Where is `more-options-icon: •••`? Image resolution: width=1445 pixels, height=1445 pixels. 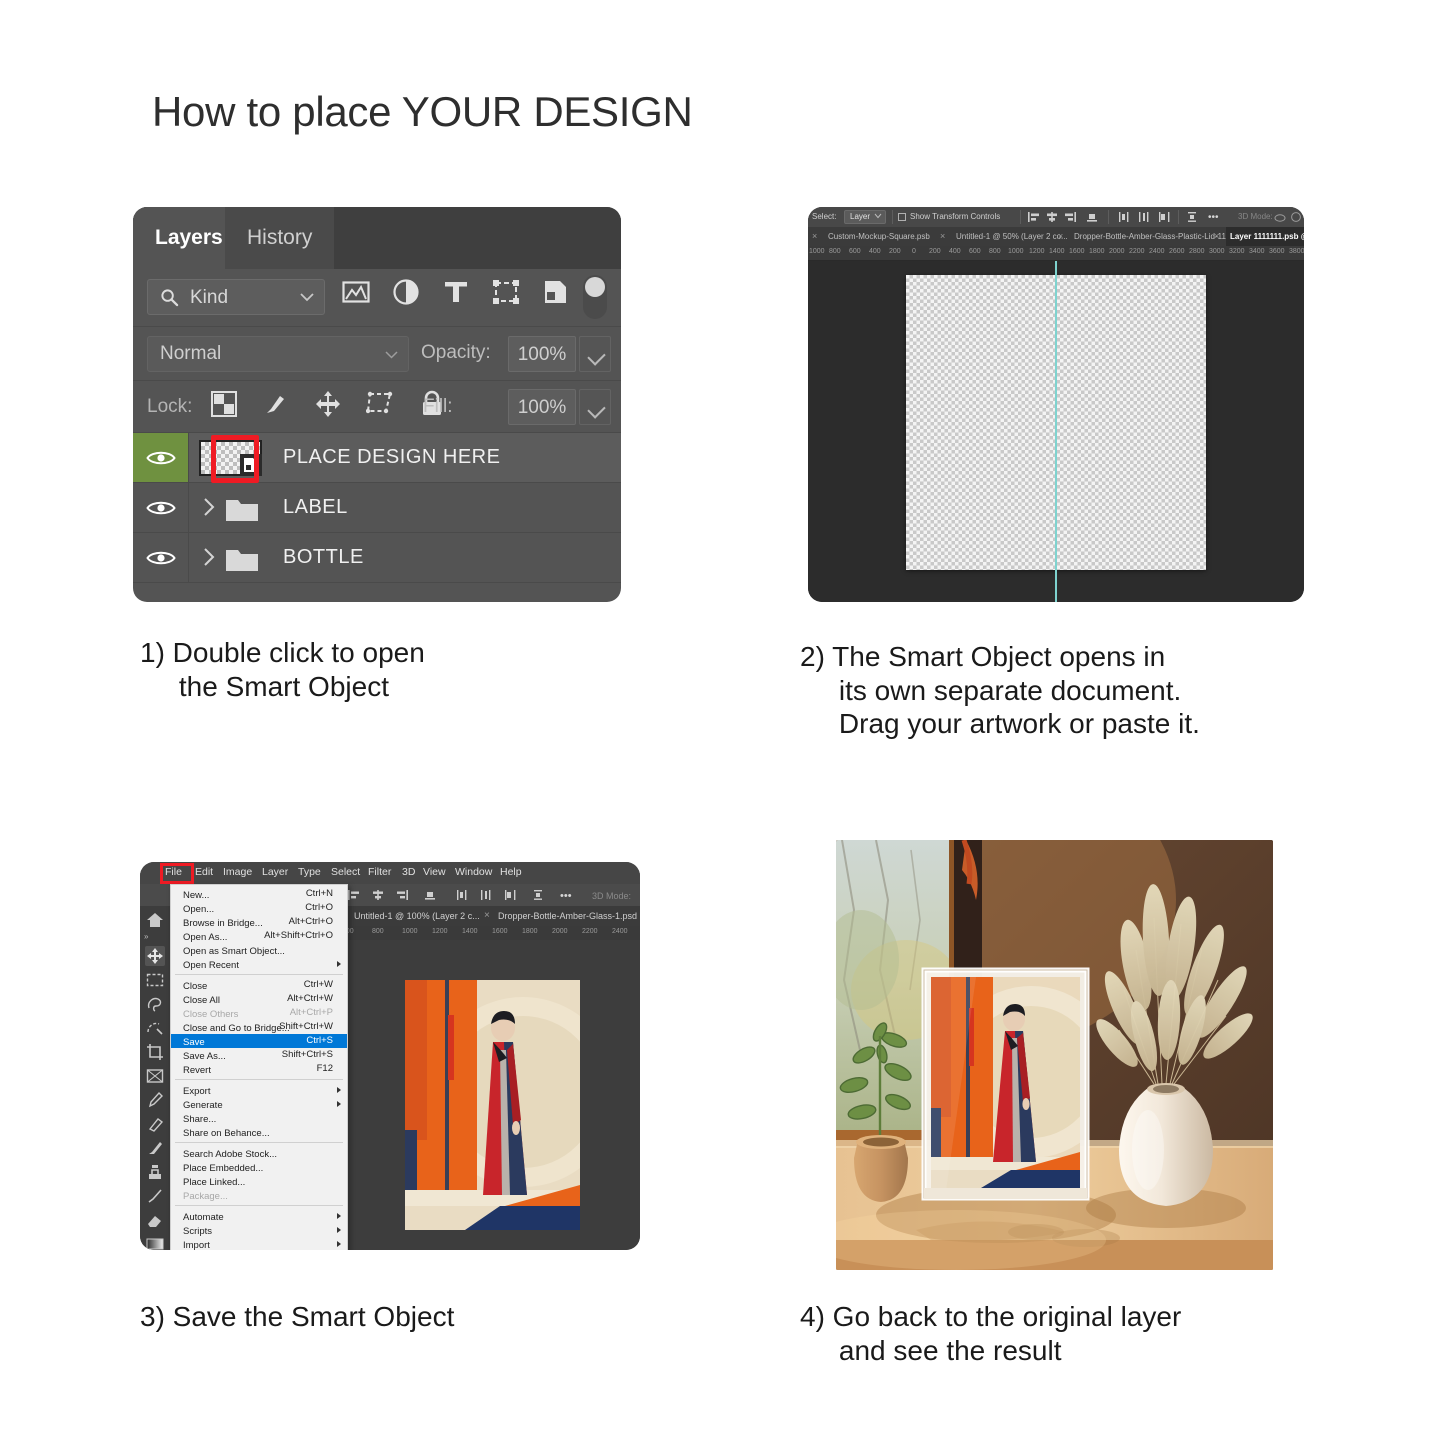 more-options-icon: ••• is located at coordinates (566, 896).